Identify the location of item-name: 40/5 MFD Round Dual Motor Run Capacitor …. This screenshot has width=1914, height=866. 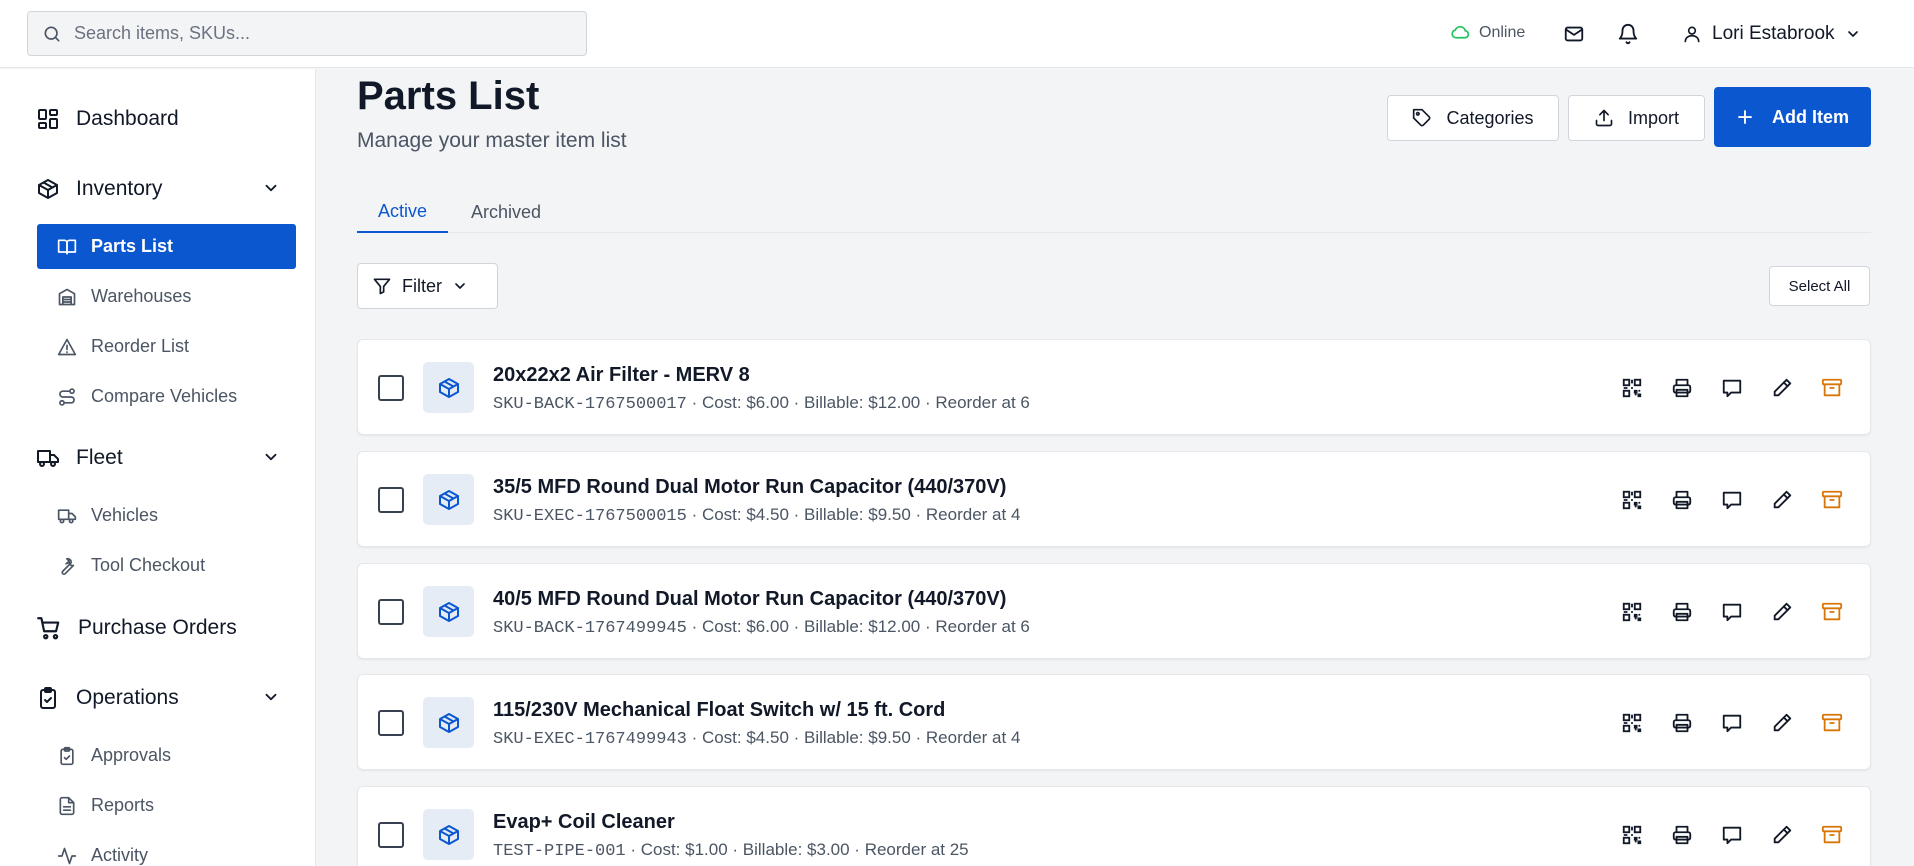
(750, 599).